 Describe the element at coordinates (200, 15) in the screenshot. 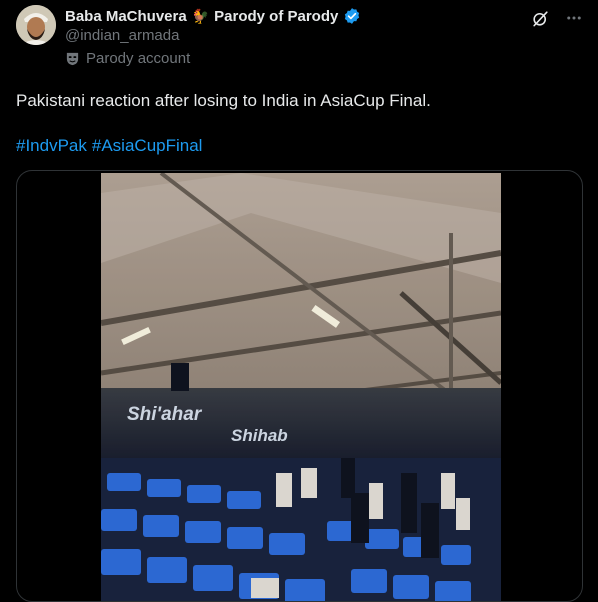

I see `author-name-emoji: 🐓` at that location.